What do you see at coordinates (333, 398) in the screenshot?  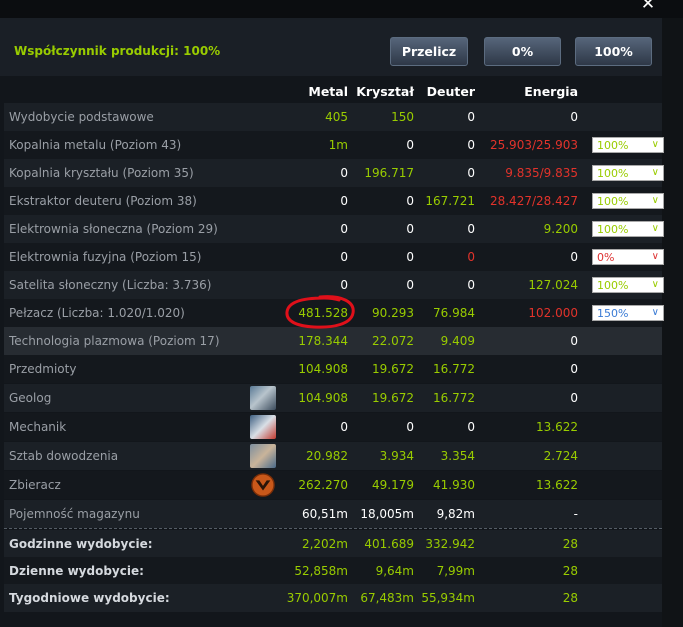 I see `table-row: Geolog 104.908 19.672 16.772 0` at bounding box center [333, 398].